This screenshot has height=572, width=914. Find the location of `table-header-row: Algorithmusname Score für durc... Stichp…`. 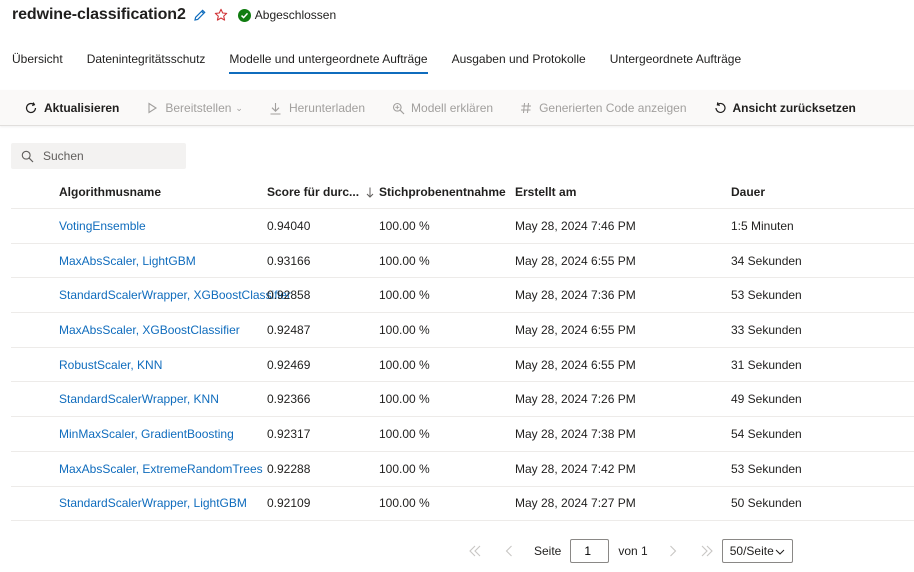

table-header-row: Algorithmusname Score für durc... Stichp… is located at coordinates (462, 192).